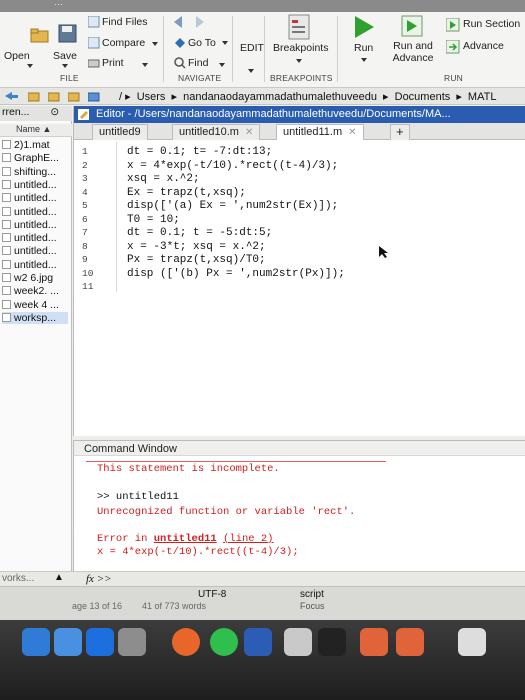  I want to click on compare-dropdown-caret, so click(155, 44).